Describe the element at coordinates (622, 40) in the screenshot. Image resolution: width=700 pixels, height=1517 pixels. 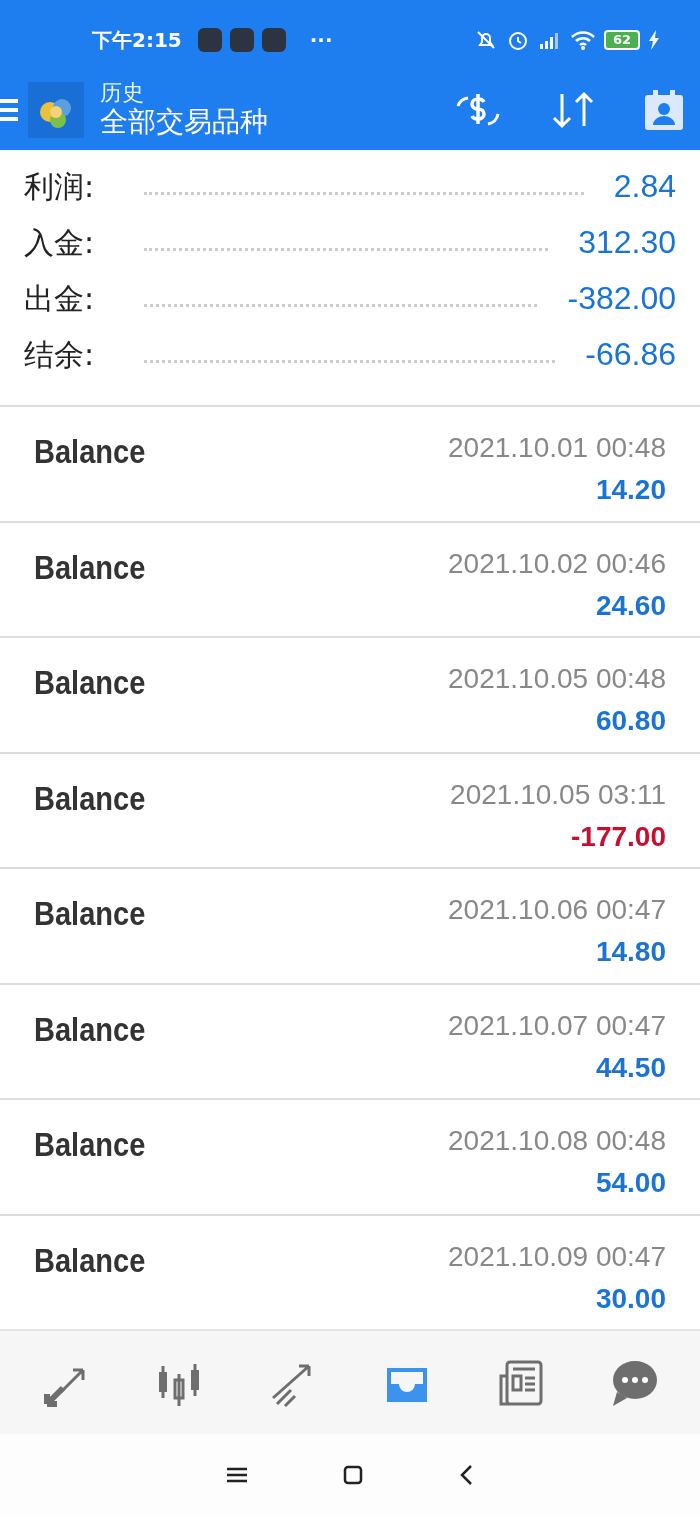
I see `battery-indicator: 62` at that location.